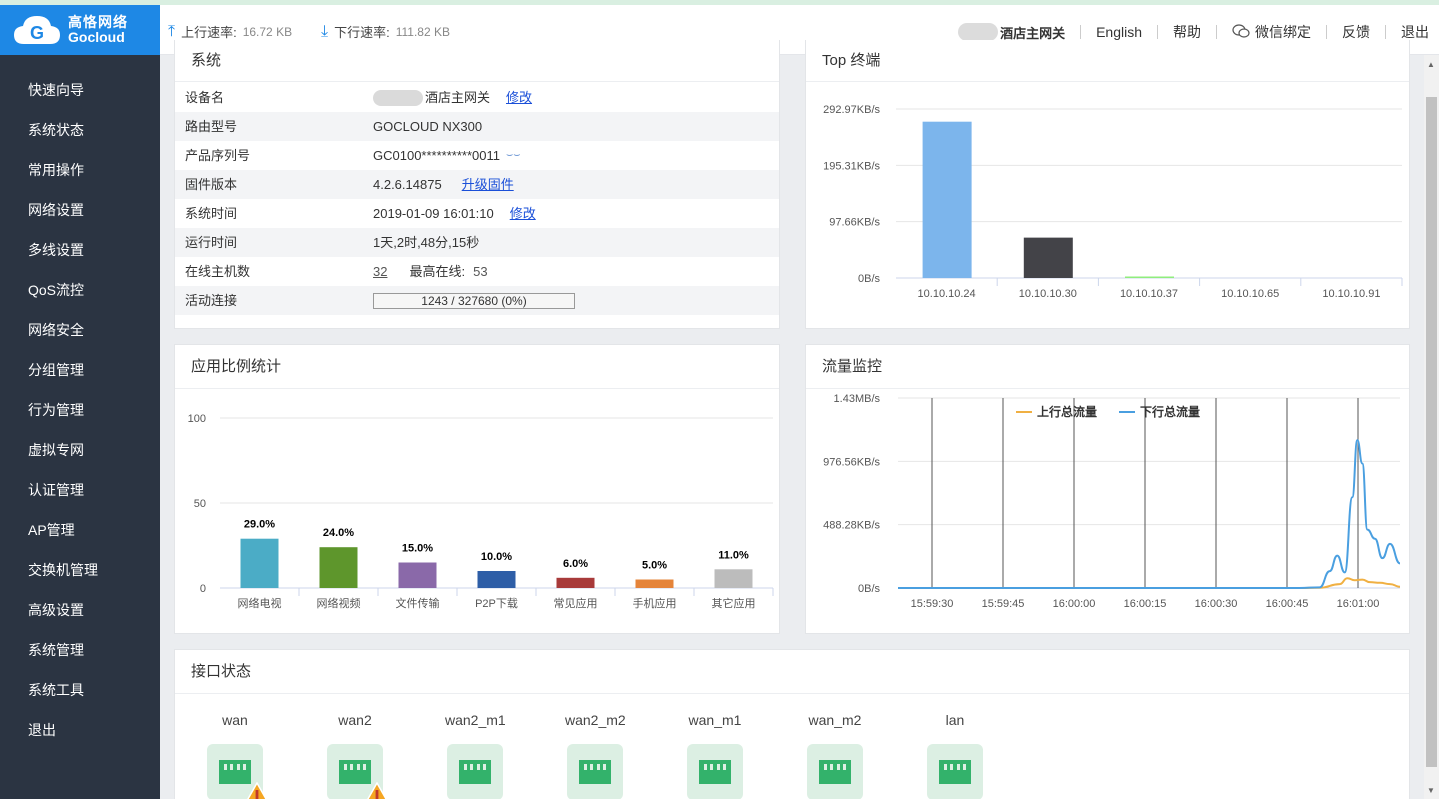  I want to click on help-link: 帮助, so click(1187, 32).